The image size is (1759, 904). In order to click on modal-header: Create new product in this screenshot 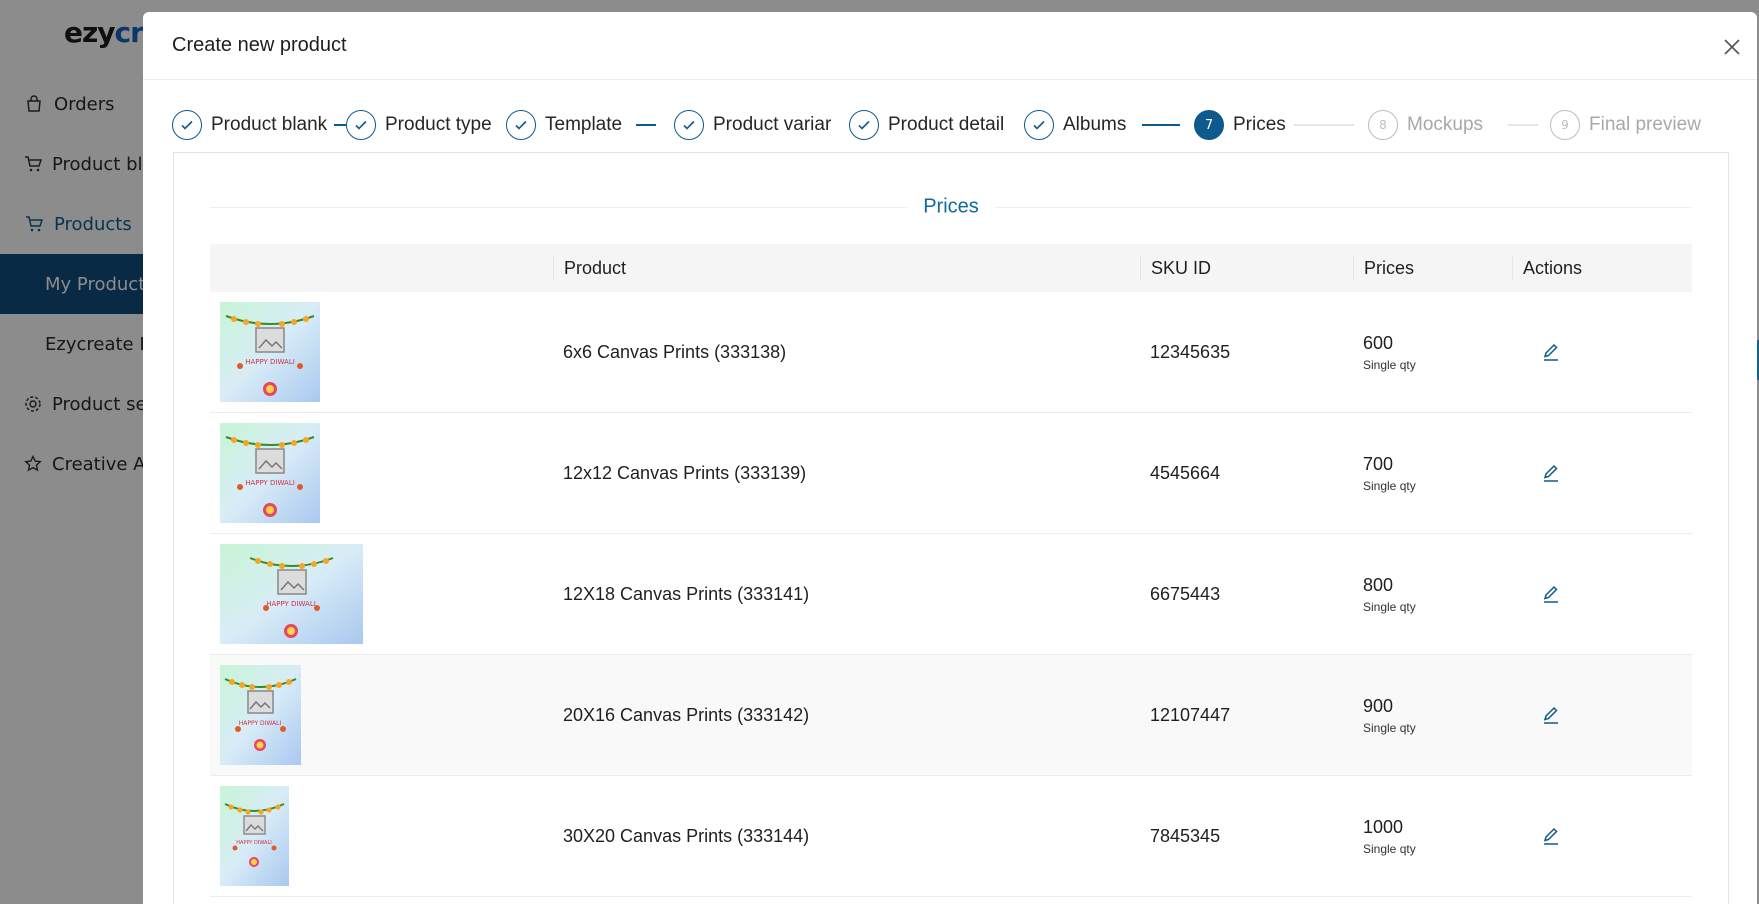, I will do `click(950, 46)`.